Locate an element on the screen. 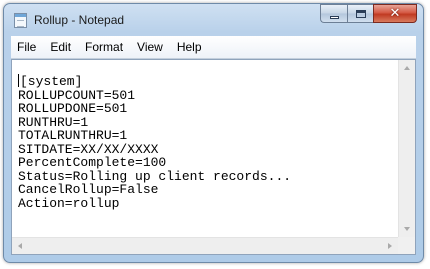  menu-bar: File Edit Format View Help is located at coordinates (213, 47).